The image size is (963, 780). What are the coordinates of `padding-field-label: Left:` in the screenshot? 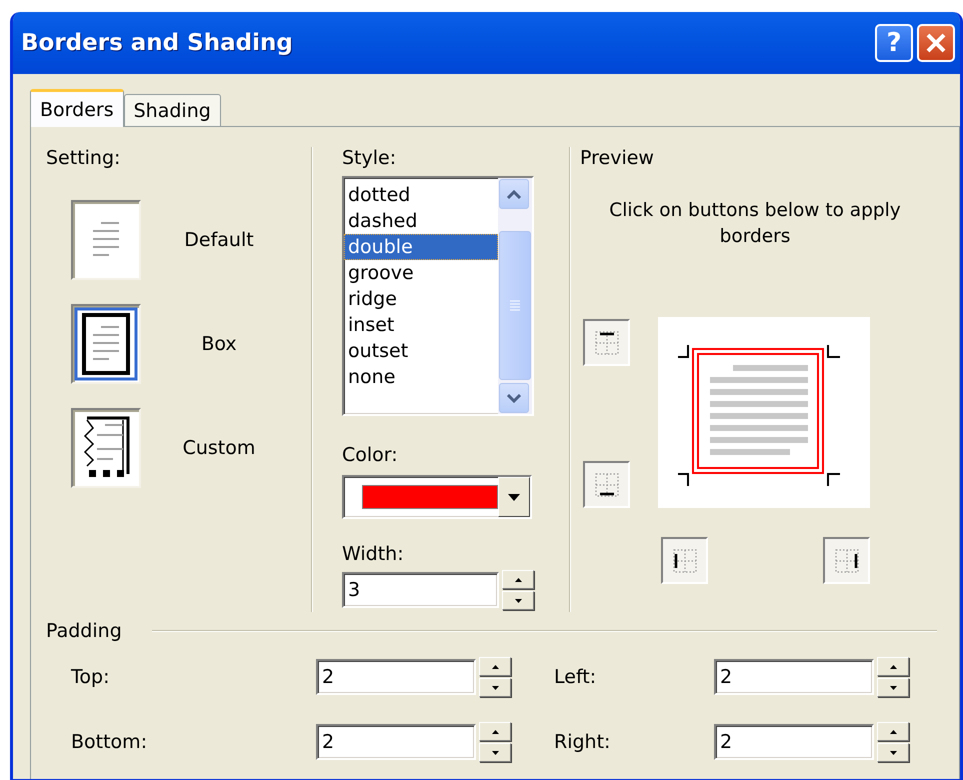 It's located at (576, 677).